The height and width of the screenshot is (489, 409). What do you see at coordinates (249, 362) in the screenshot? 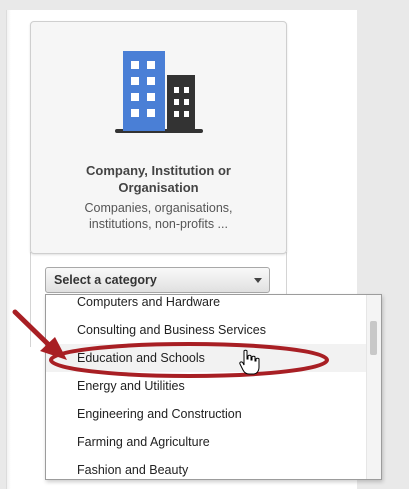
I see `hand-pointer-cursor-icon` at bounding box center [249, 362].